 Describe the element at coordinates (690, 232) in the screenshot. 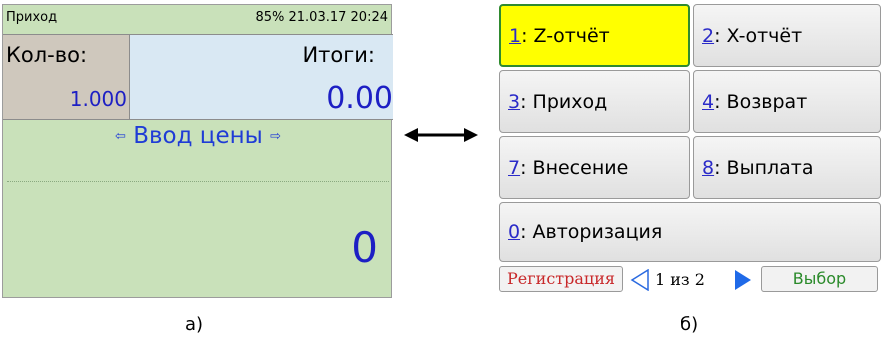

I see `authorization-button: 0: Авторизация` at that location.